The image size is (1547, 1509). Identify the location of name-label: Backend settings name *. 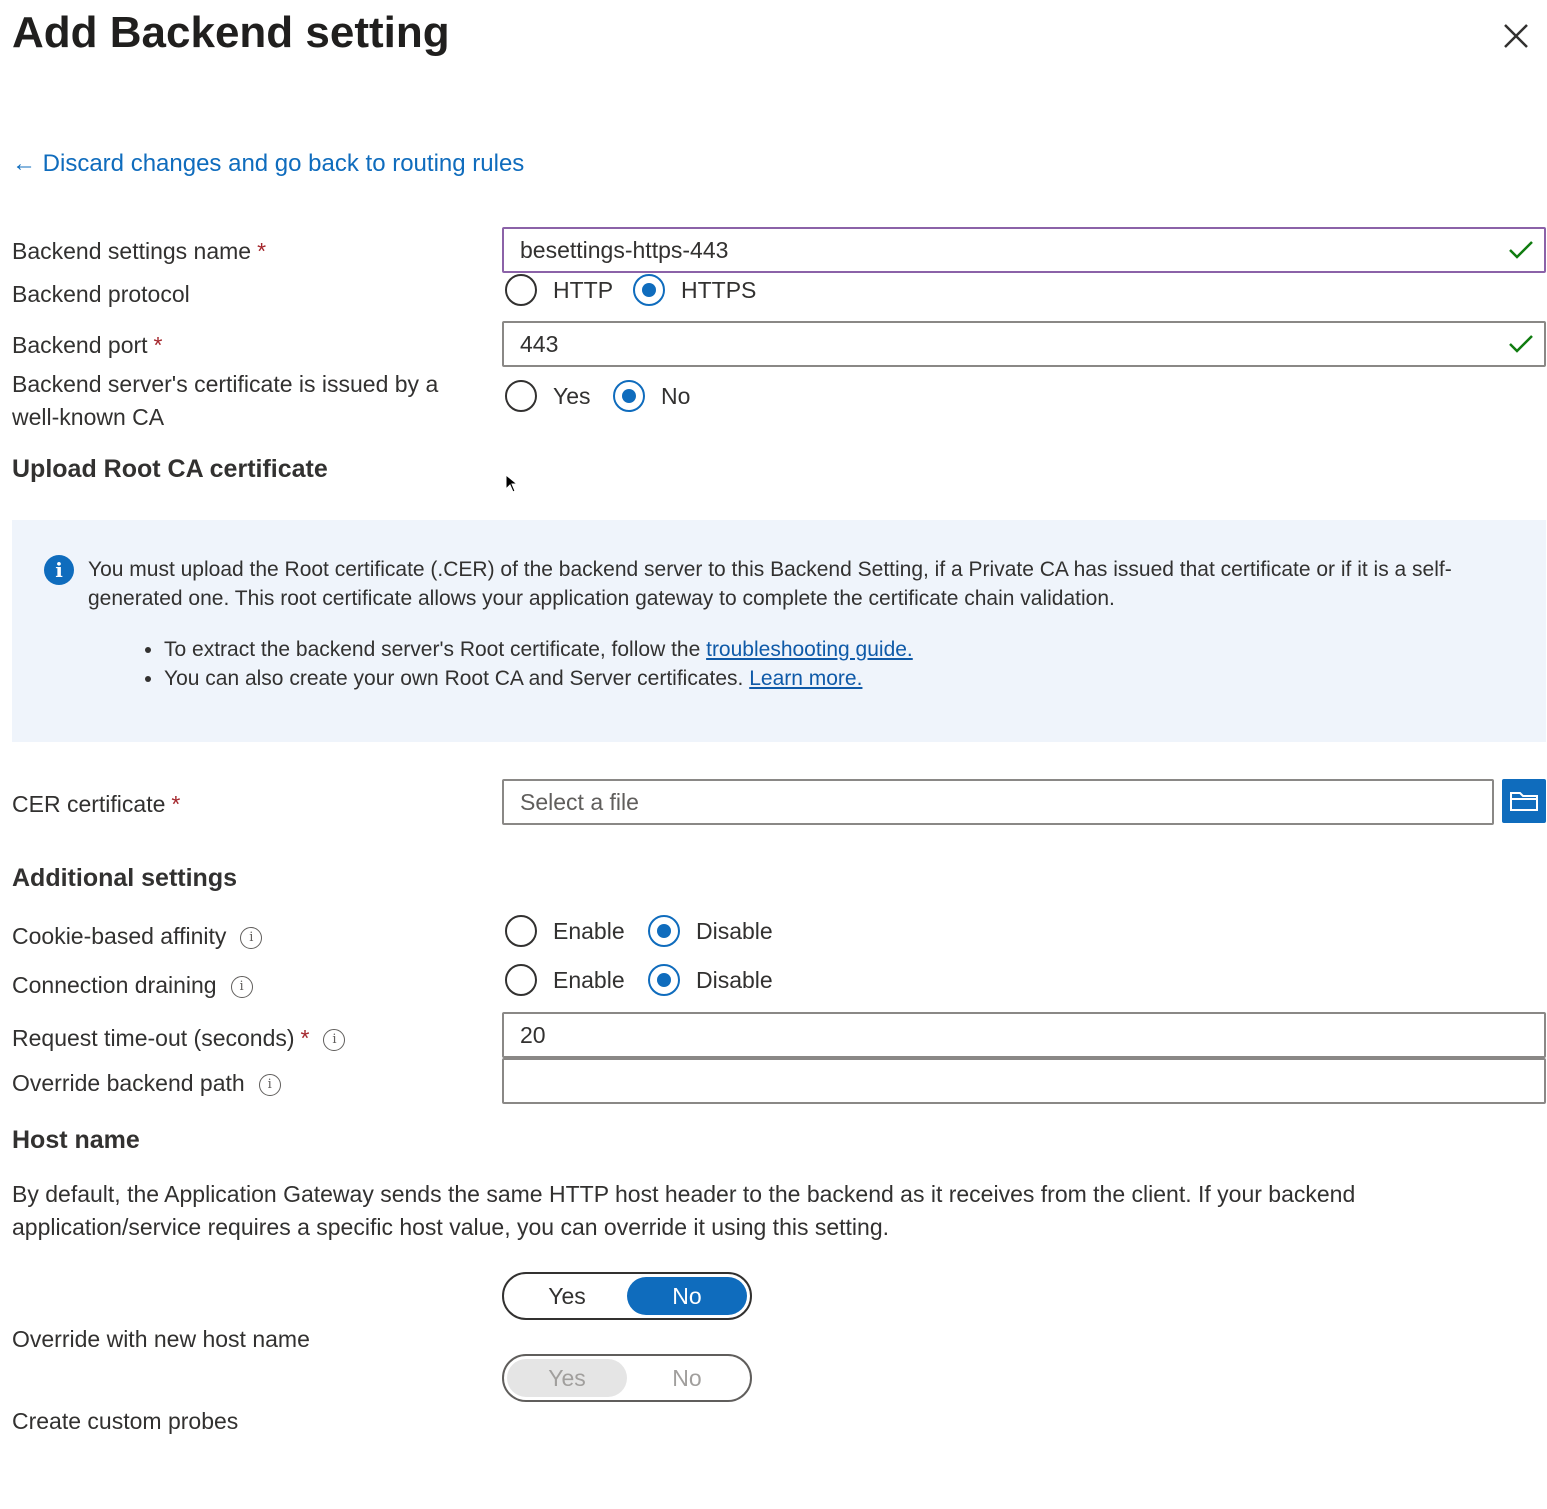
(139, 251).